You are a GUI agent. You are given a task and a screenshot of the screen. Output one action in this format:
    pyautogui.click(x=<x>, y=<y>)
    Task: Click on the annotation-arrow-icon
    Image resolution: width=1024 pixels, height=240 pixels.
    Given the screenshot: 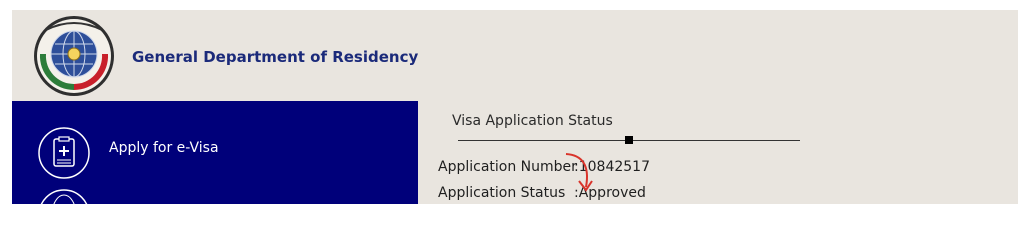 What is the action you would take?
    pyautogui.click(x=582, y=174)
    